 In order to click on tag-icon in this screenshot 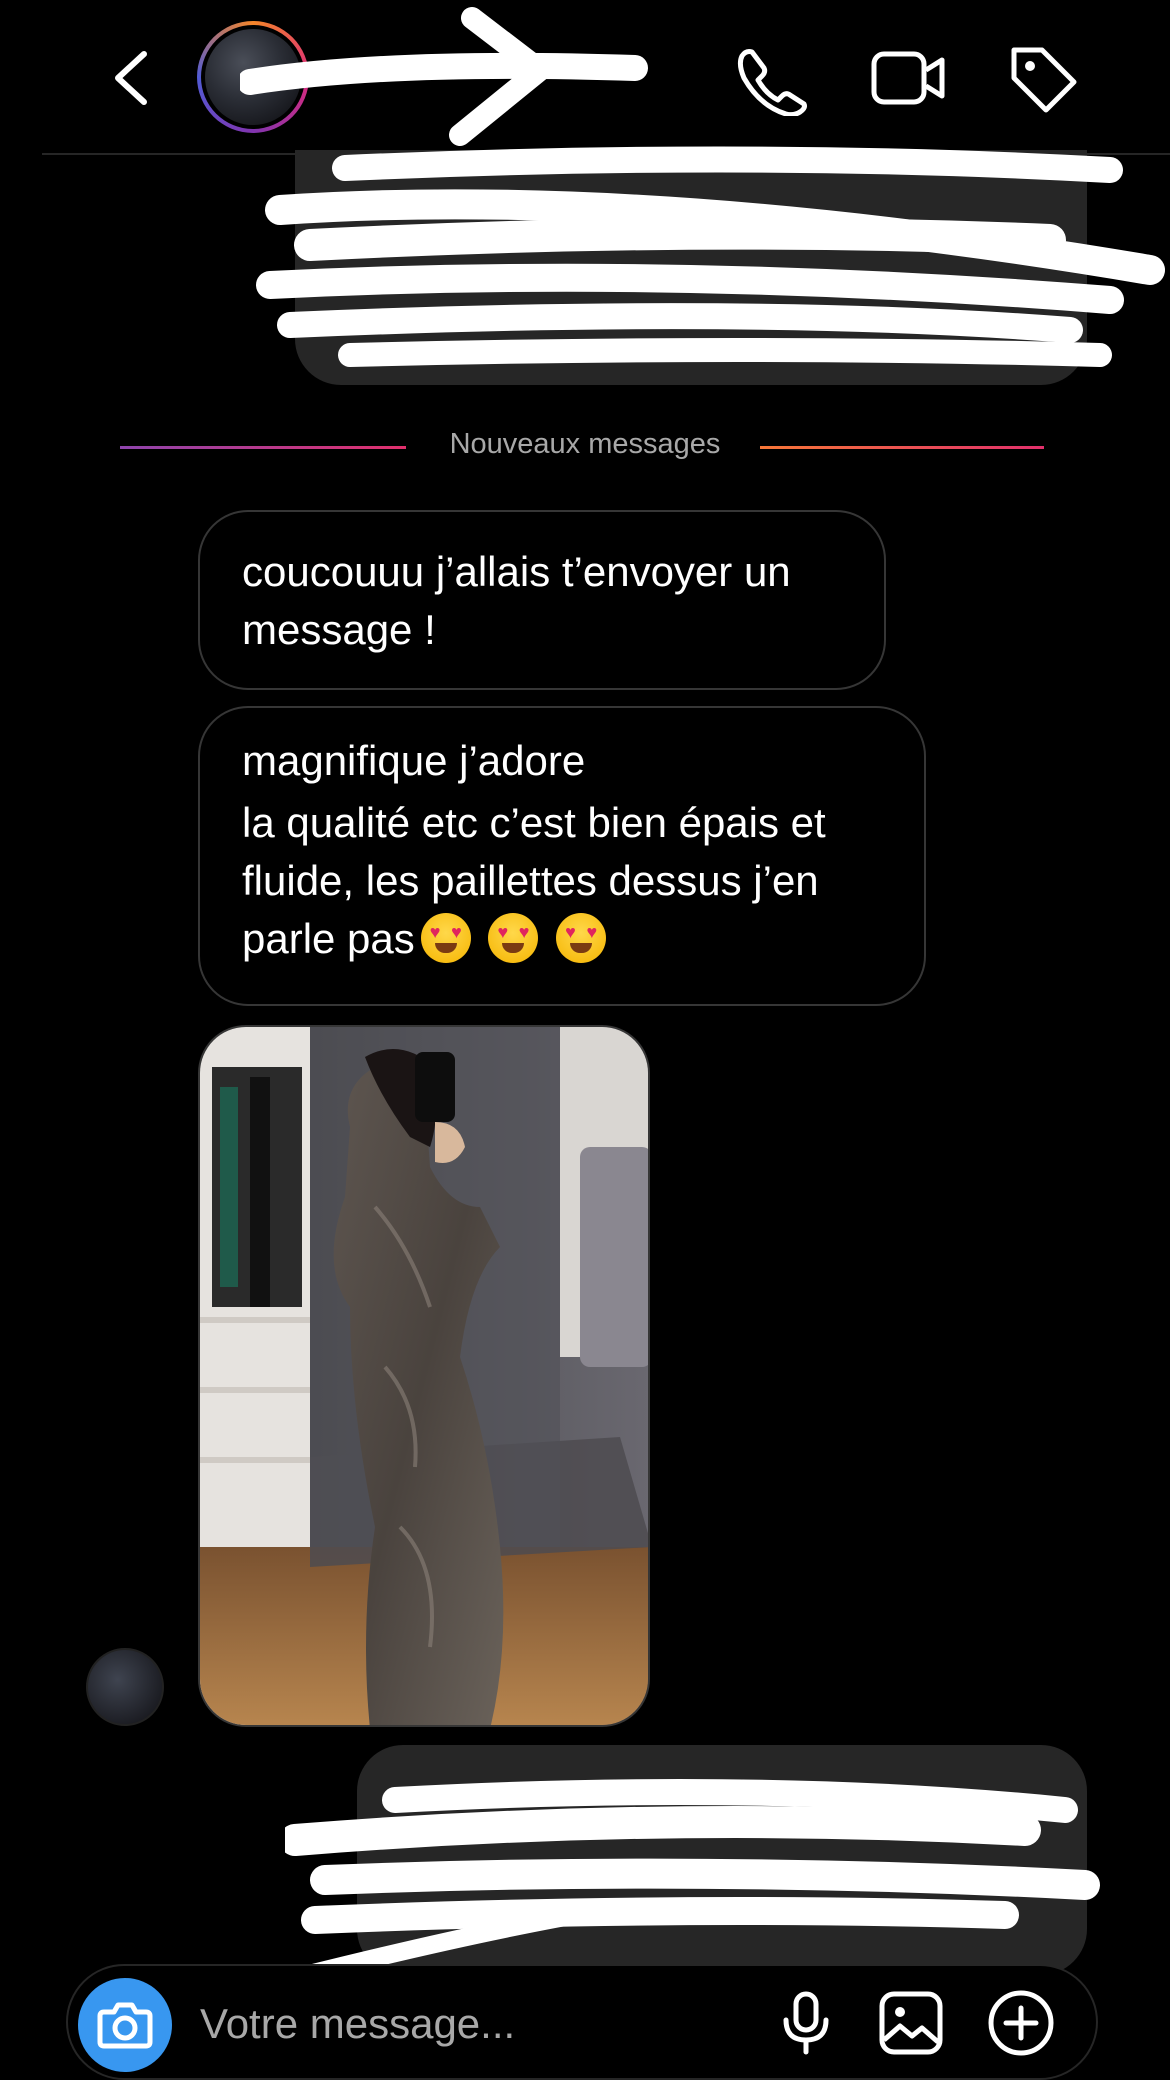, I will do `click(1044, 80)`.